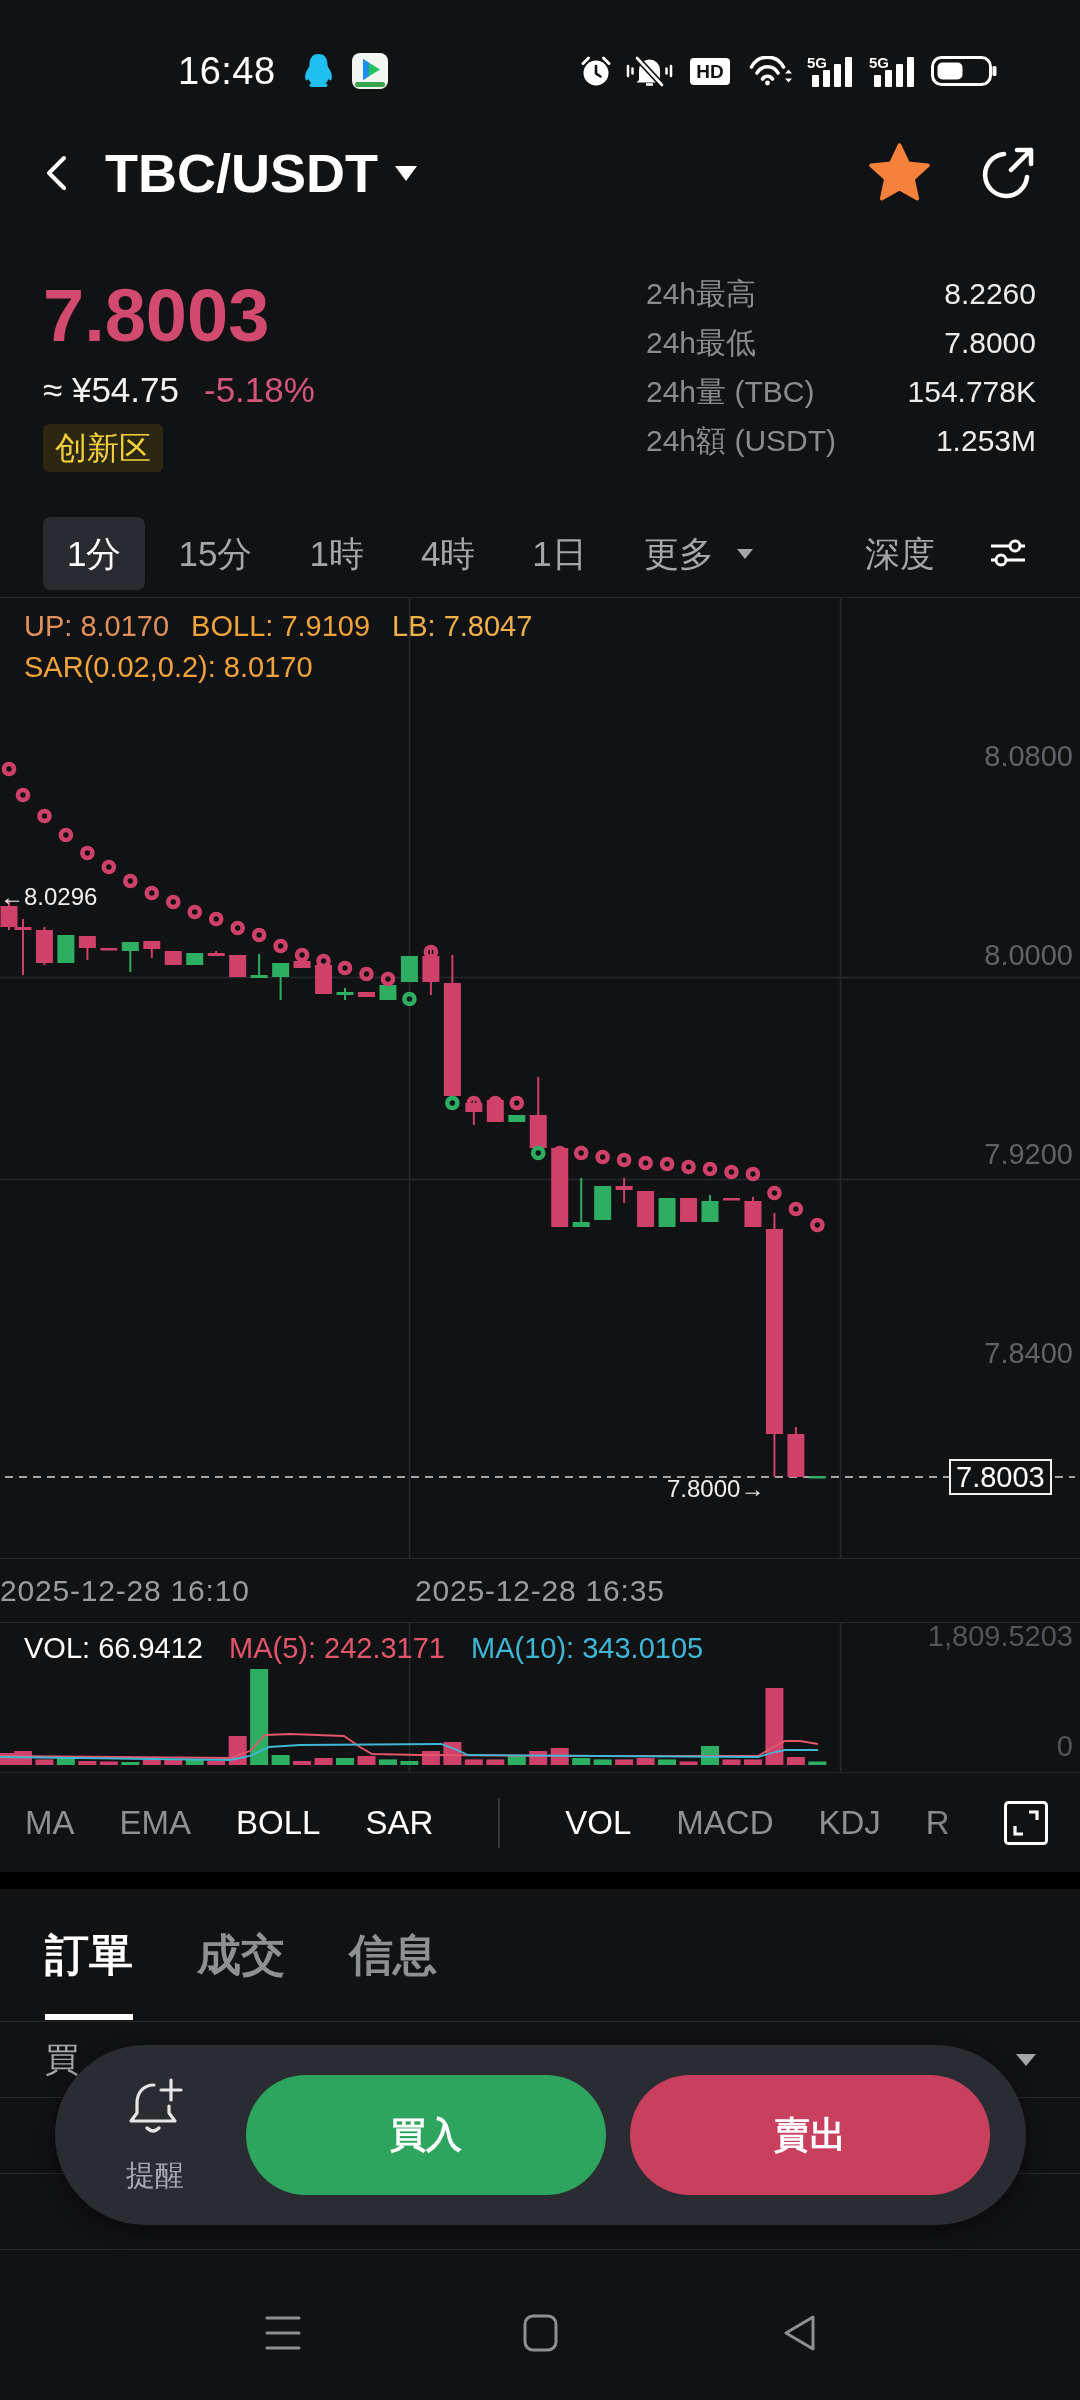 This screenshot has width=1080, height=2400. Describe the element at coordinates (155, 2135) in the screenshot. I see `alert-button: 提醒` at that location.